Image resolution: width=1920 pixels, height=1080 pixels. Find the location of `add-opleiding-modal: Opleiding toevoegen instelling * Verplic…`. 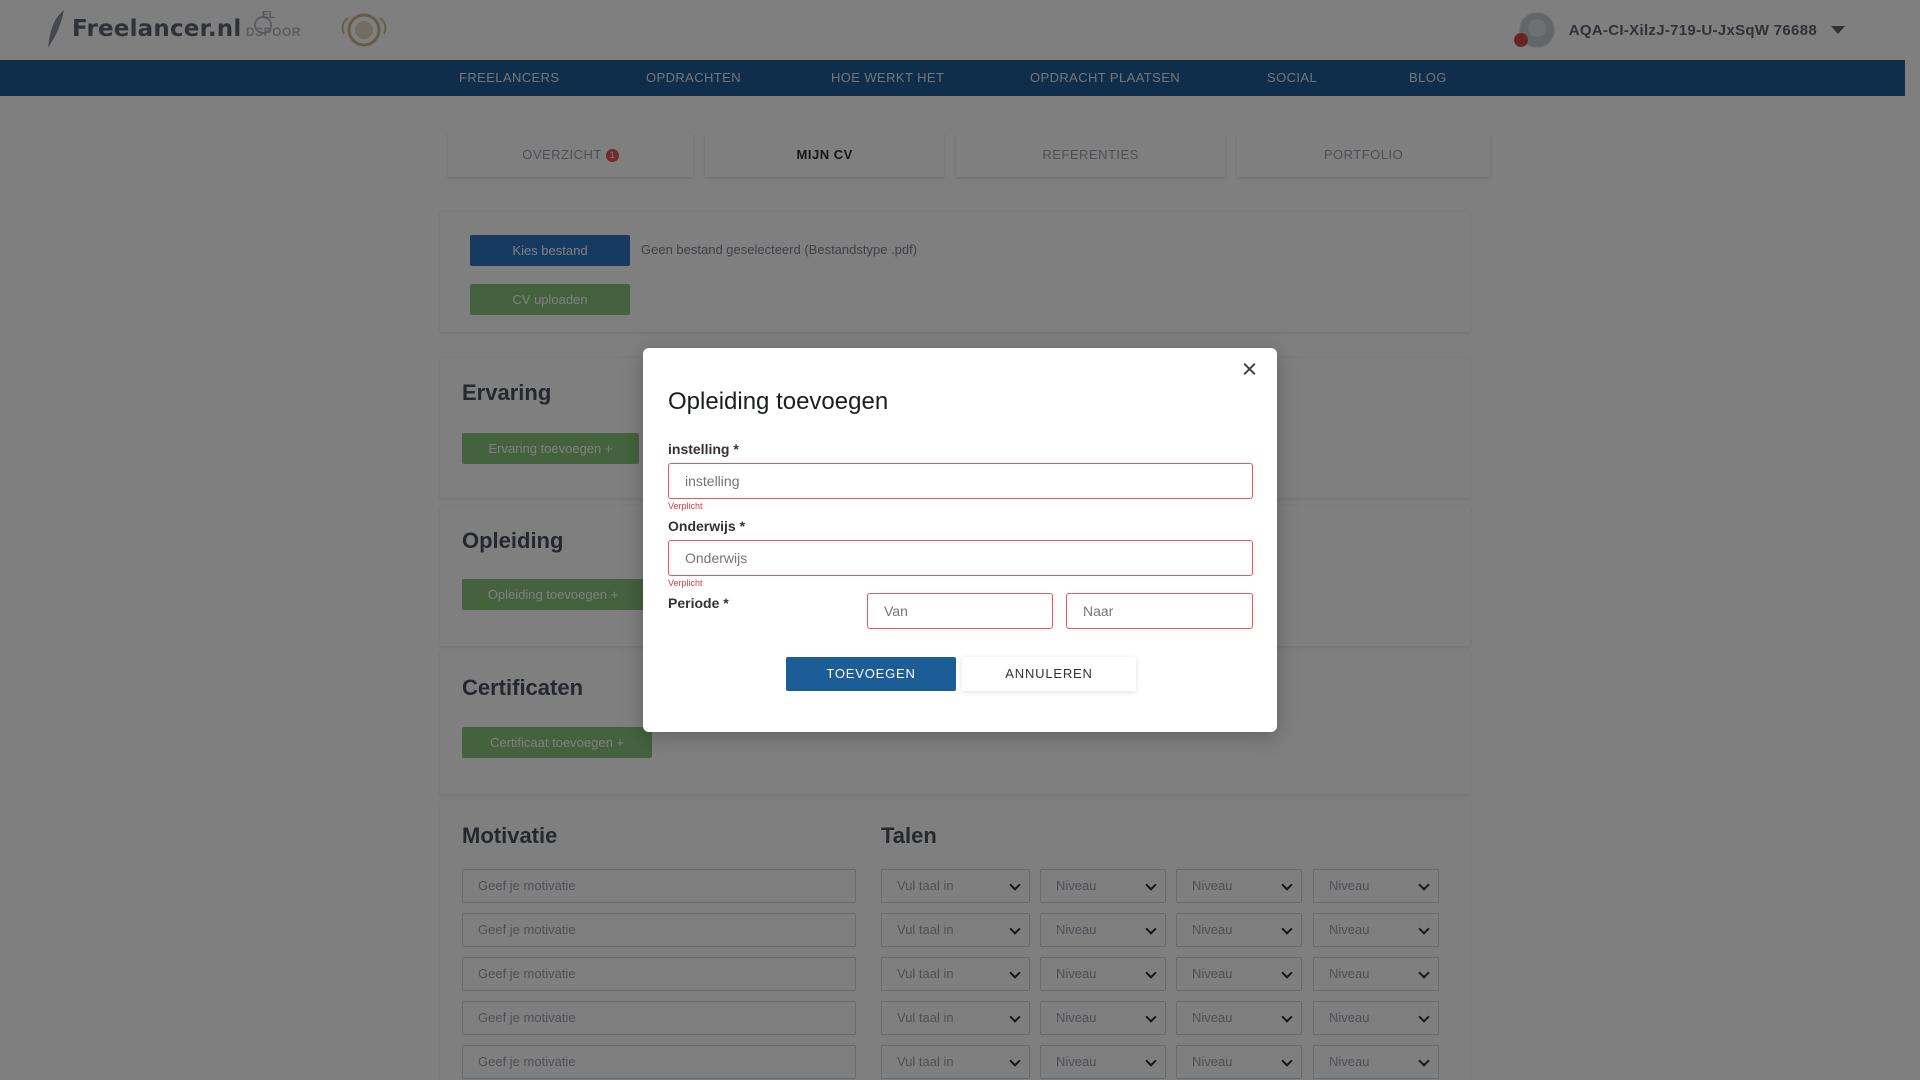

add-opleiding-modal: Opleiding toevoegen instelling * Verplic… is located at coordinates (960, 540).